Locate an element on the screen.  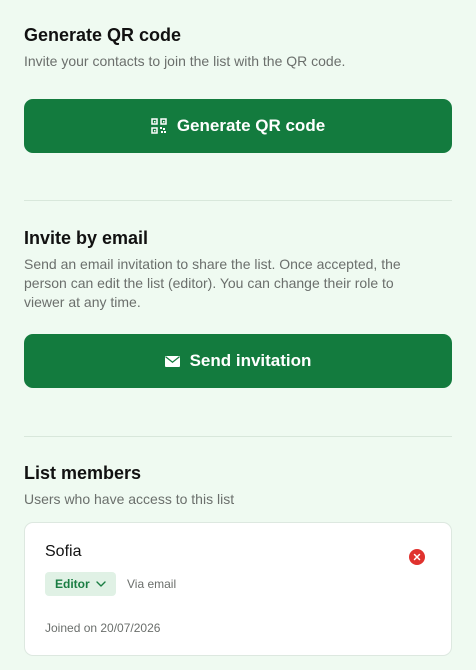
remove-member-button is located at coordinates (417, 557).